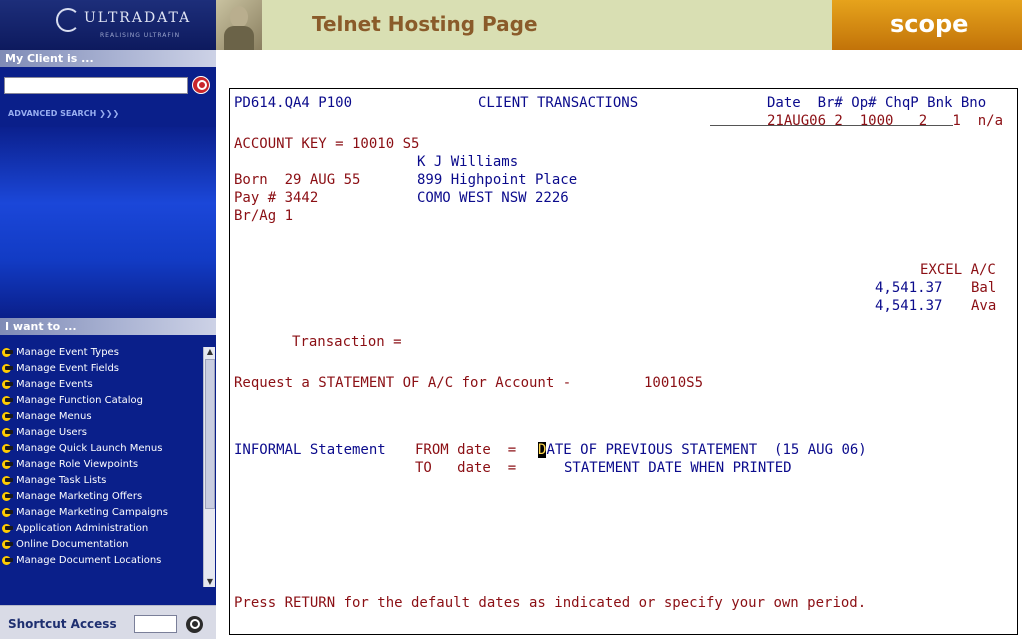  I want to click on shortcut-access-bar: Shortcut Access, so click(108, 622).